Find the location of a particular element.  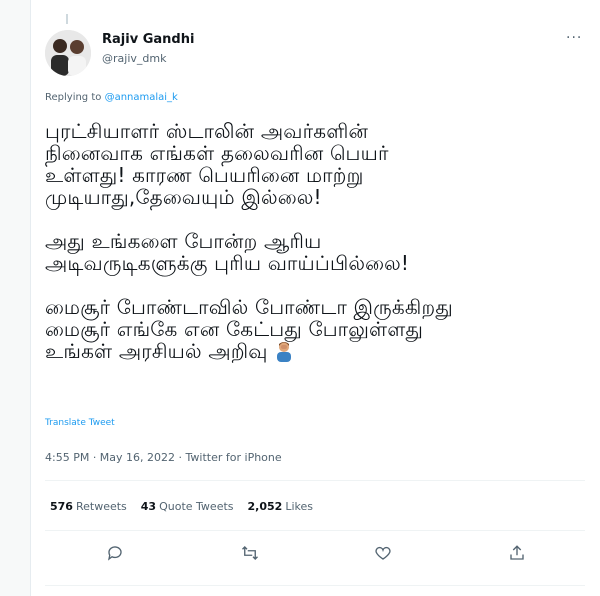

share-icon is located at coordinates (517, 555).